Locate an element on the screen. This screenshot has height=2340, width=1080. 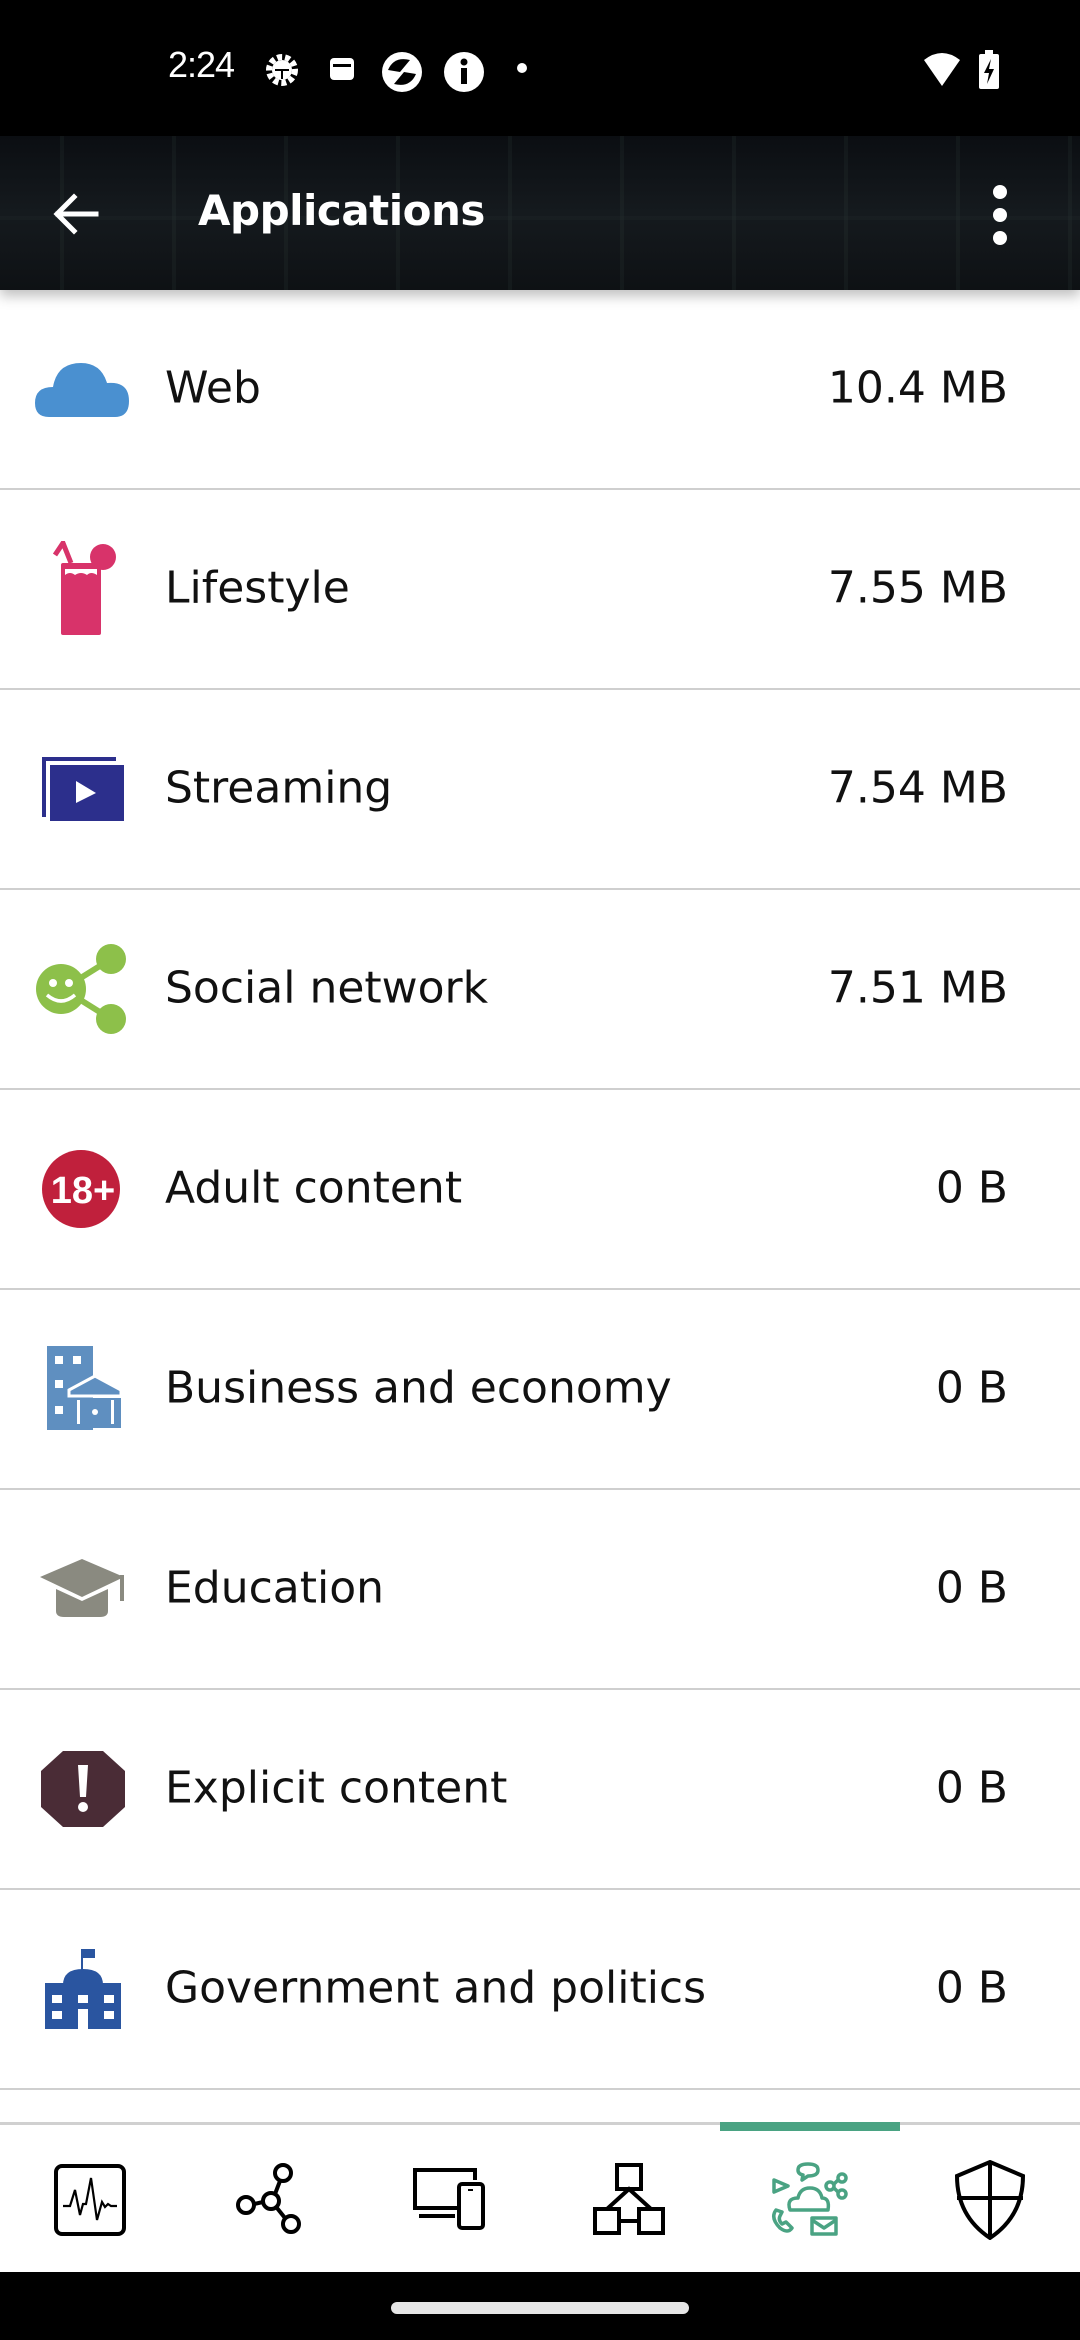
more-vert-icon is located at coordinates (1000, 215).